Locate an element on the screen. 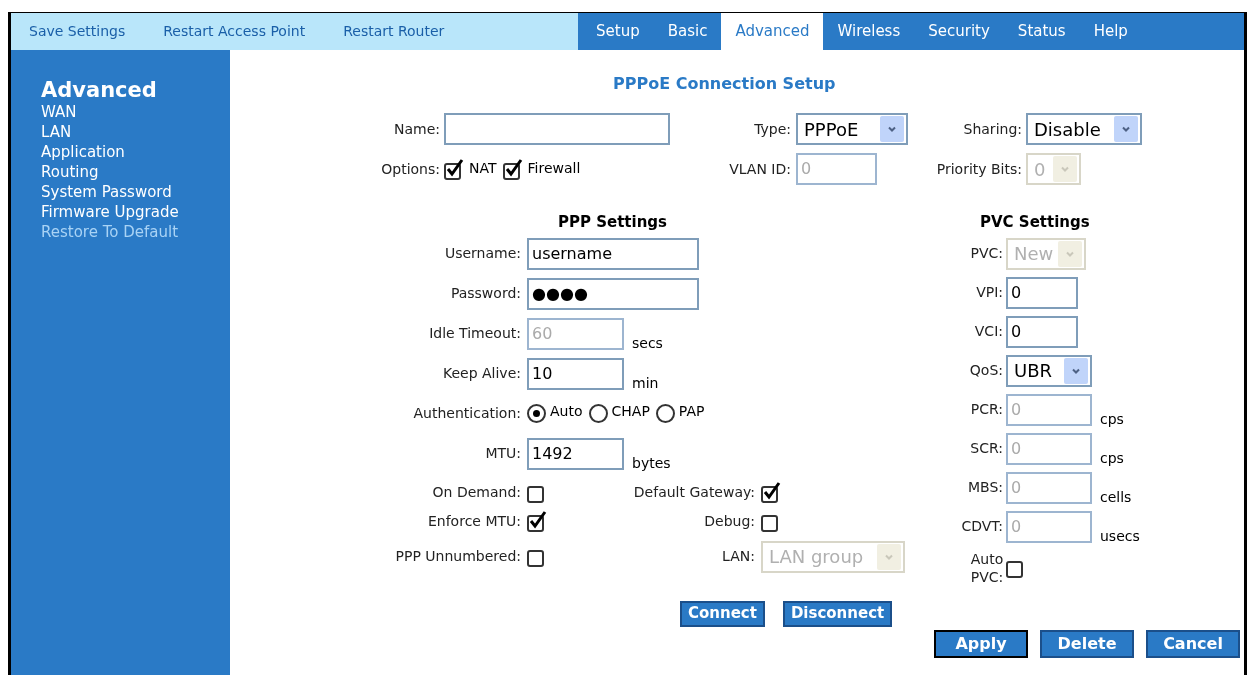 Image resolution: width=1252 pixels, height=675 pixels. field-label: Auto PVC: is located at coordinates (987, 567).